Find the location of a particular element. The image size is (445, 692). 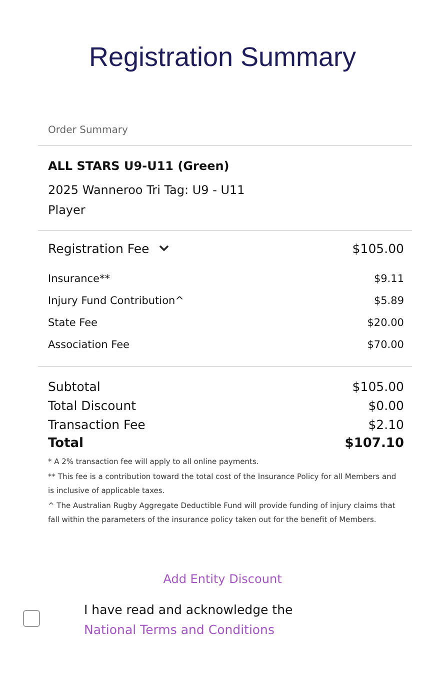

fee-item-label: Association Fee is located at coordinates (89, 345).